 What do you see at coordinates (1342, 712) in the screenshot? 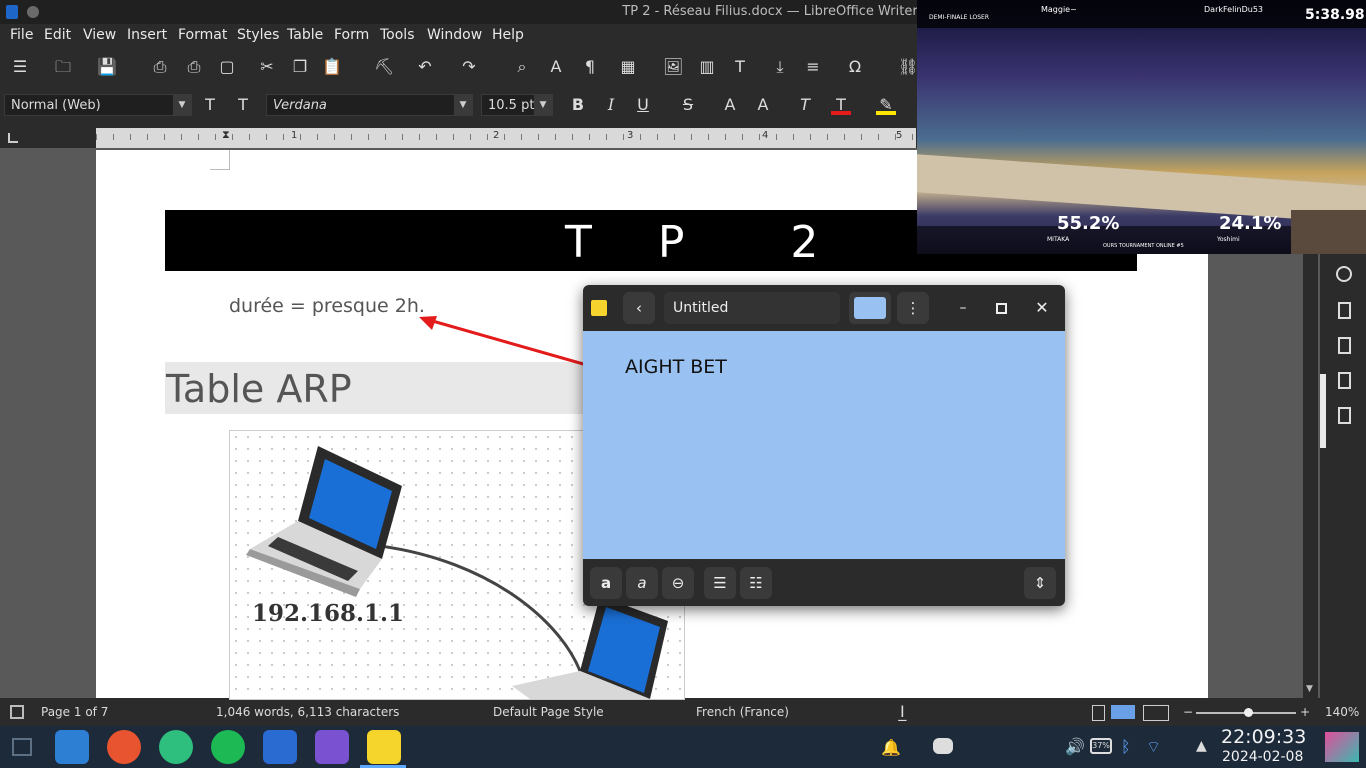
I see `zoom-level: 140%` at bounding box center [1342, 712].